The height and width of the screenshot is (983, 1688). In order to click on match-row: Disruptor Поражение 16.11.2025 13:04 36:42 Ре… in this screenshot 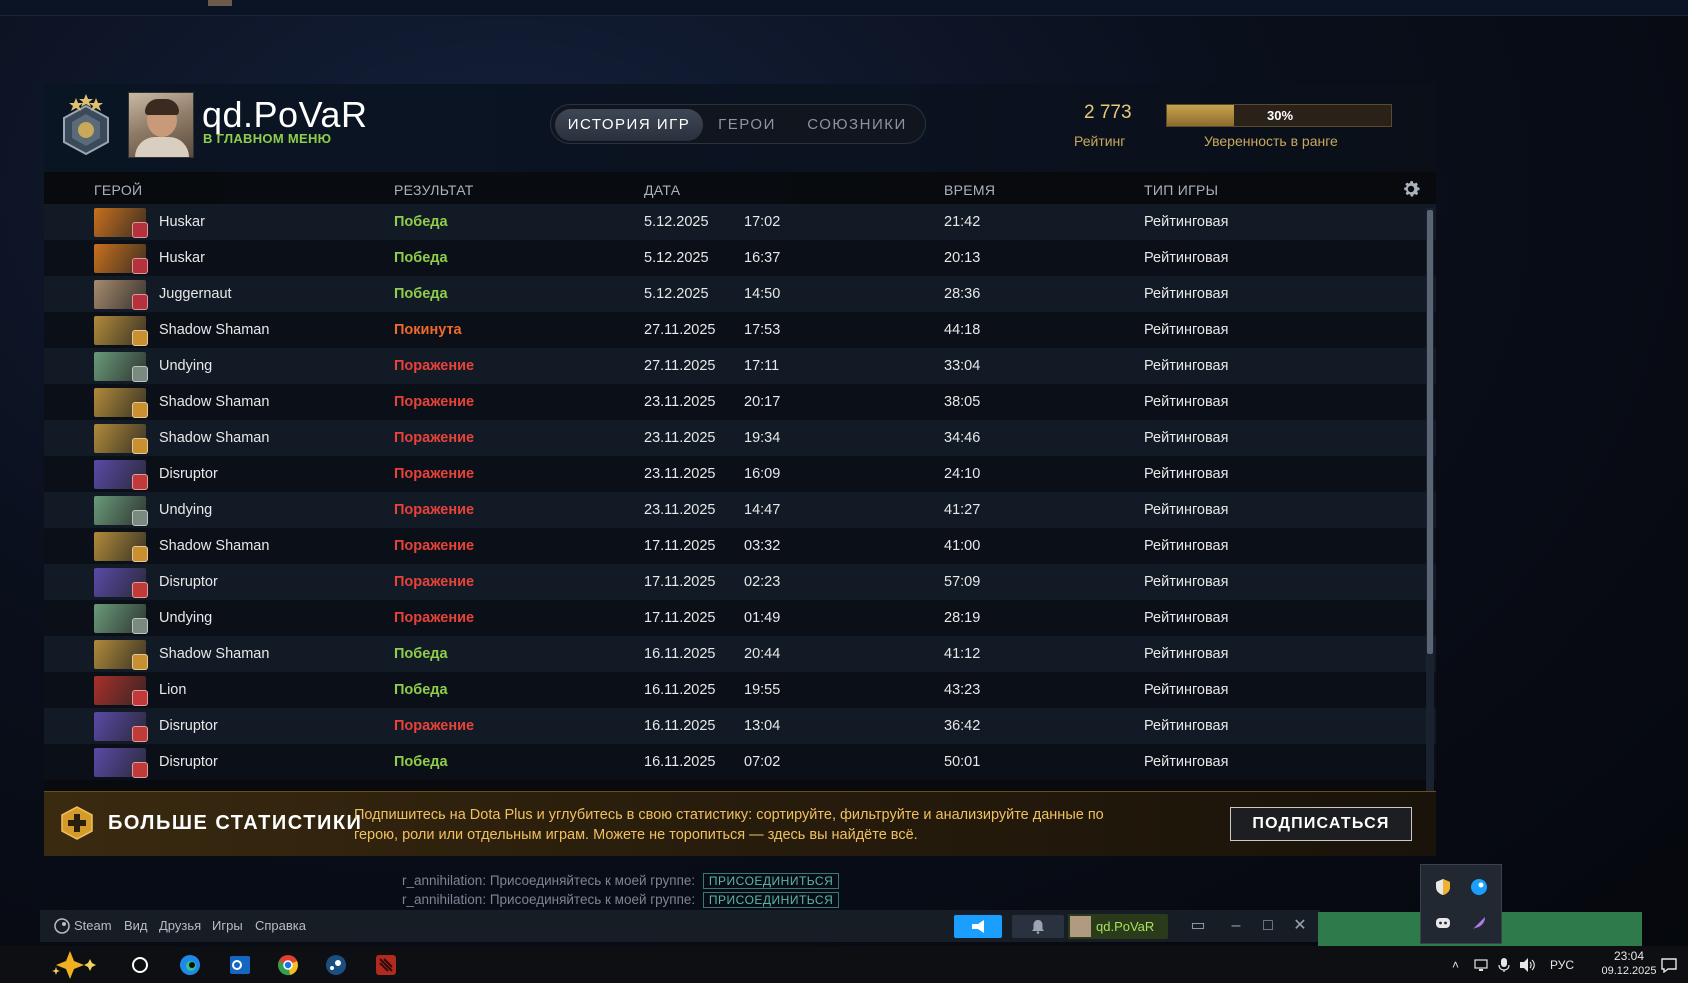, I will do `click(740, 726)`.